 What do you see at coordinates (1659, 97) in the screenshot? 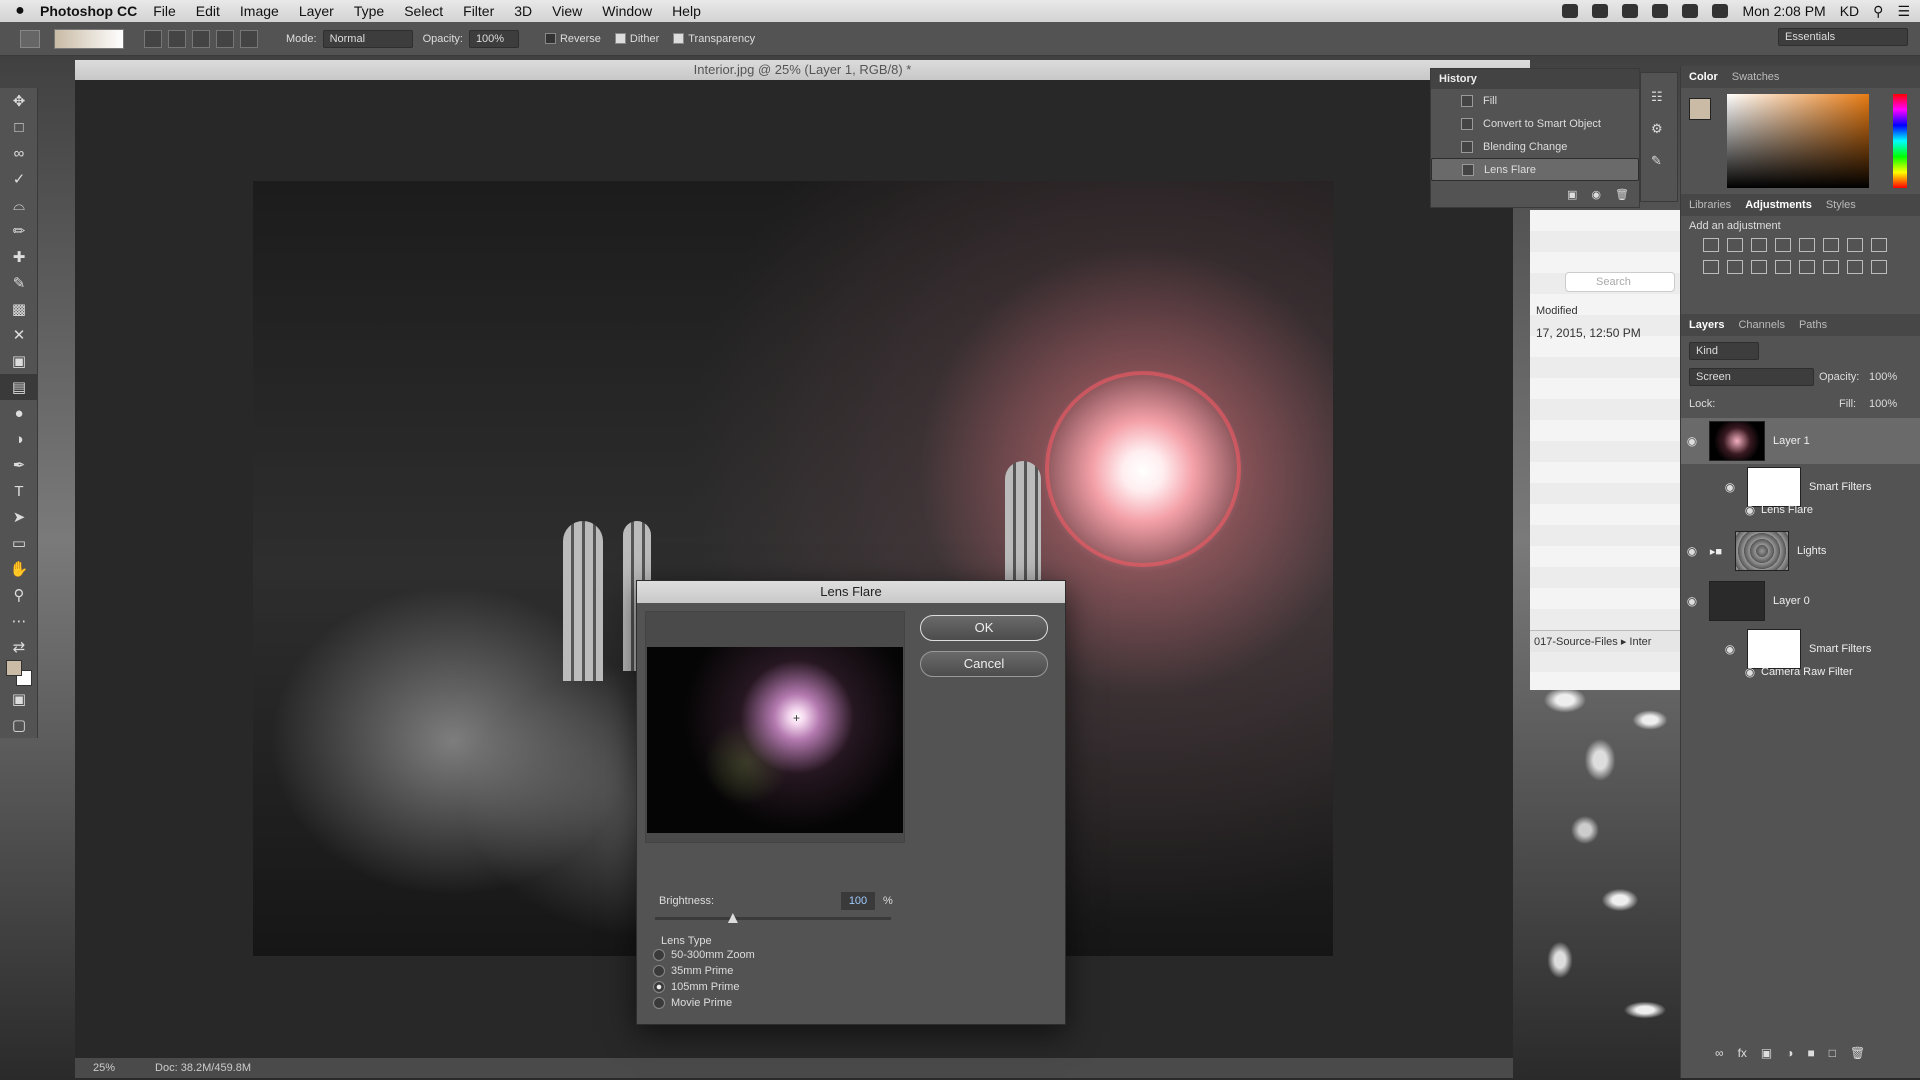
I see `history-panel-icon: ☷` at bounding box center [1659, 97].